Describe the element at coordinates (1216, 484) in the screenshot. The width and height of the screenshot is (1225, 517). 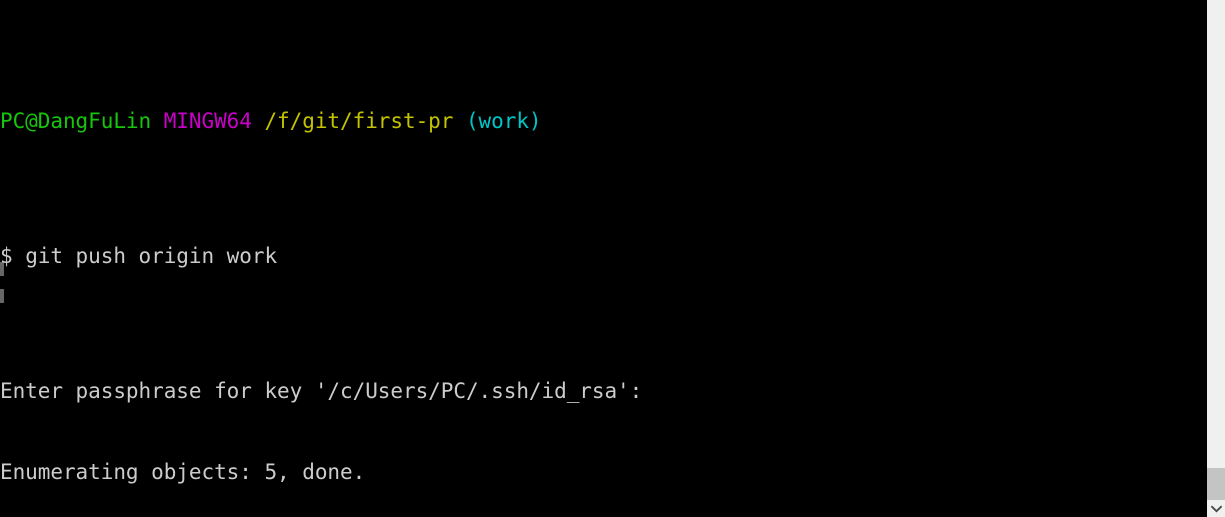
I see `scrollbar-thumb` at that location.